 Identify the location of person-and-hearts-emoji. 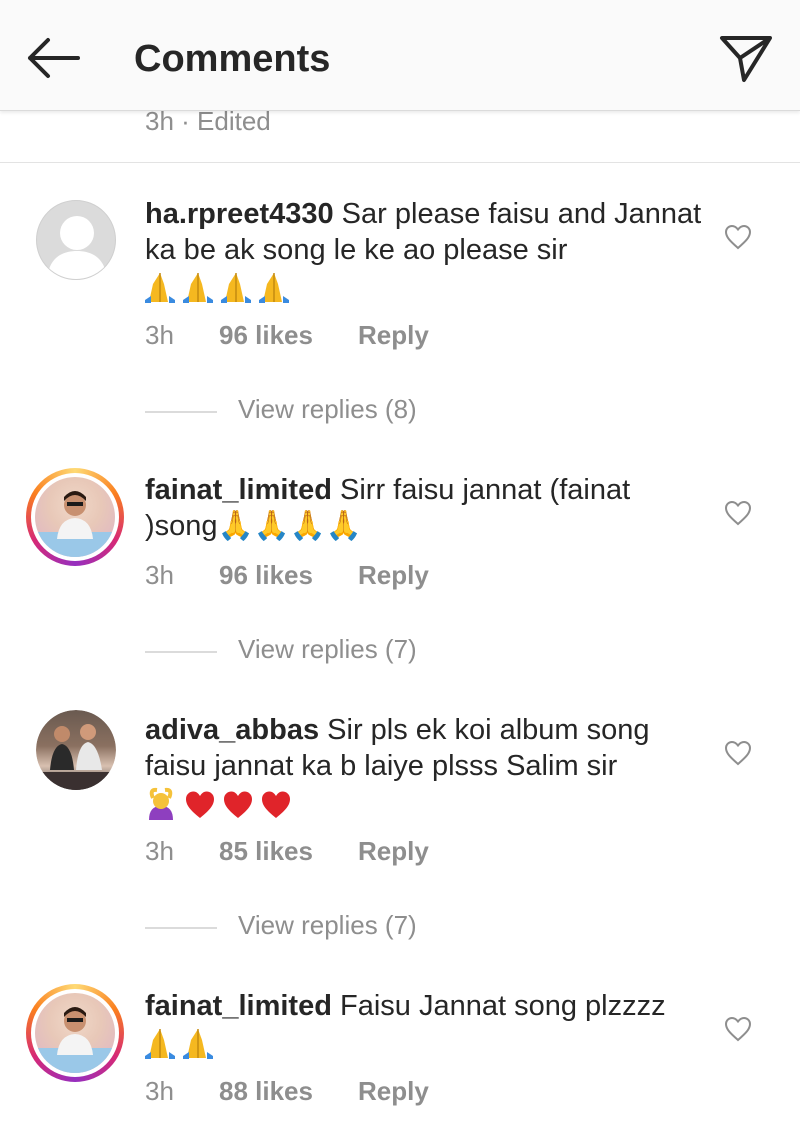
(219, 803).